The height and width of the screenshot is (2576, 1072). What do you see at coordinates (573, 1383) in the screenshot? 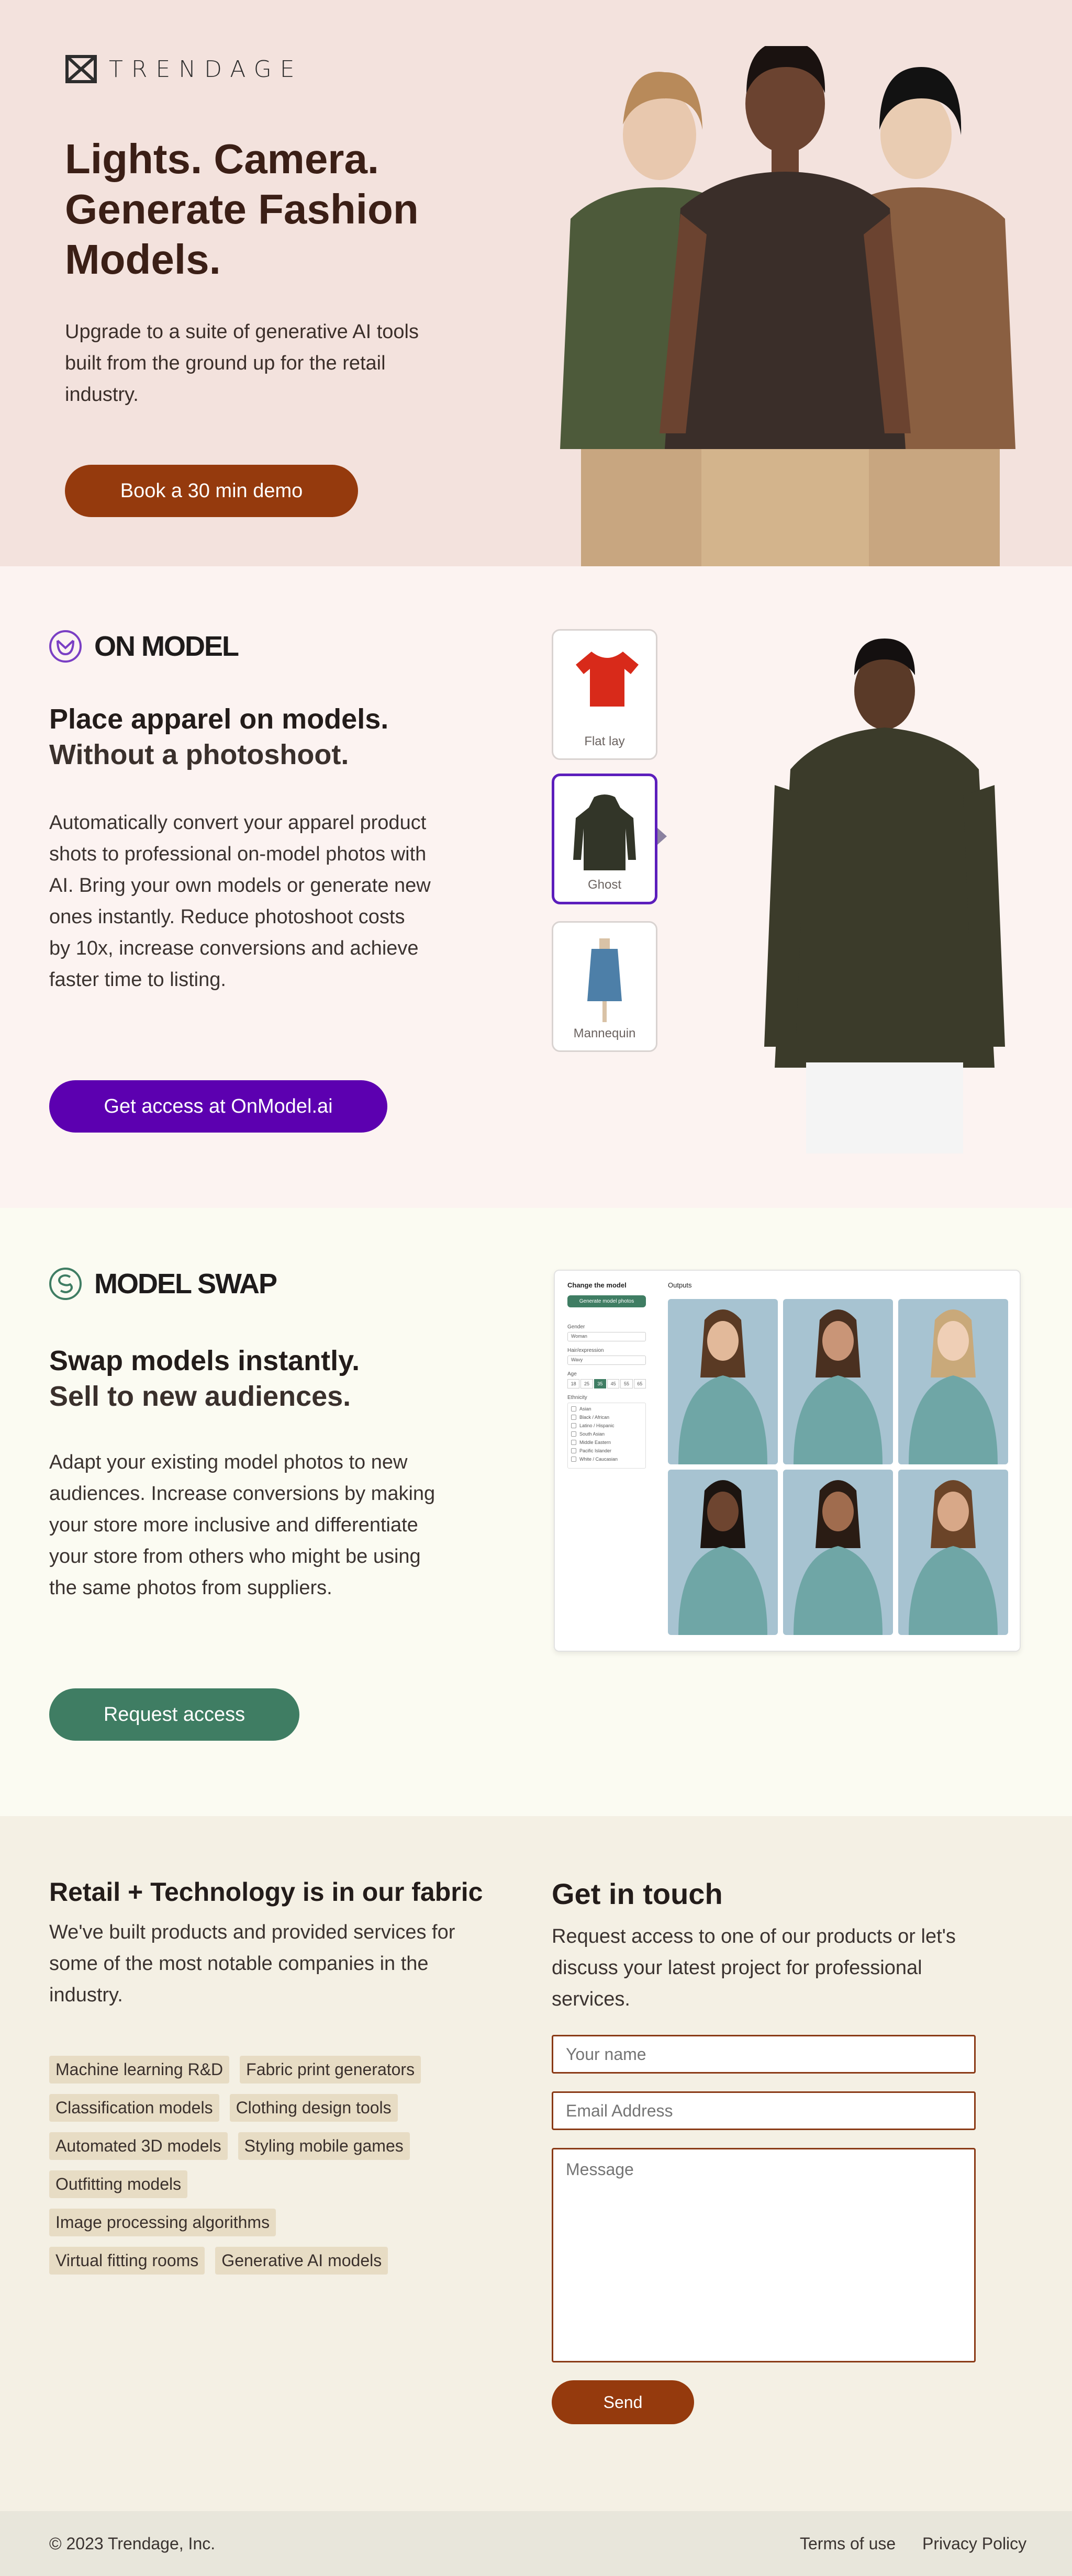
I see `age-option: 18` at bounding box center [573, 1383].